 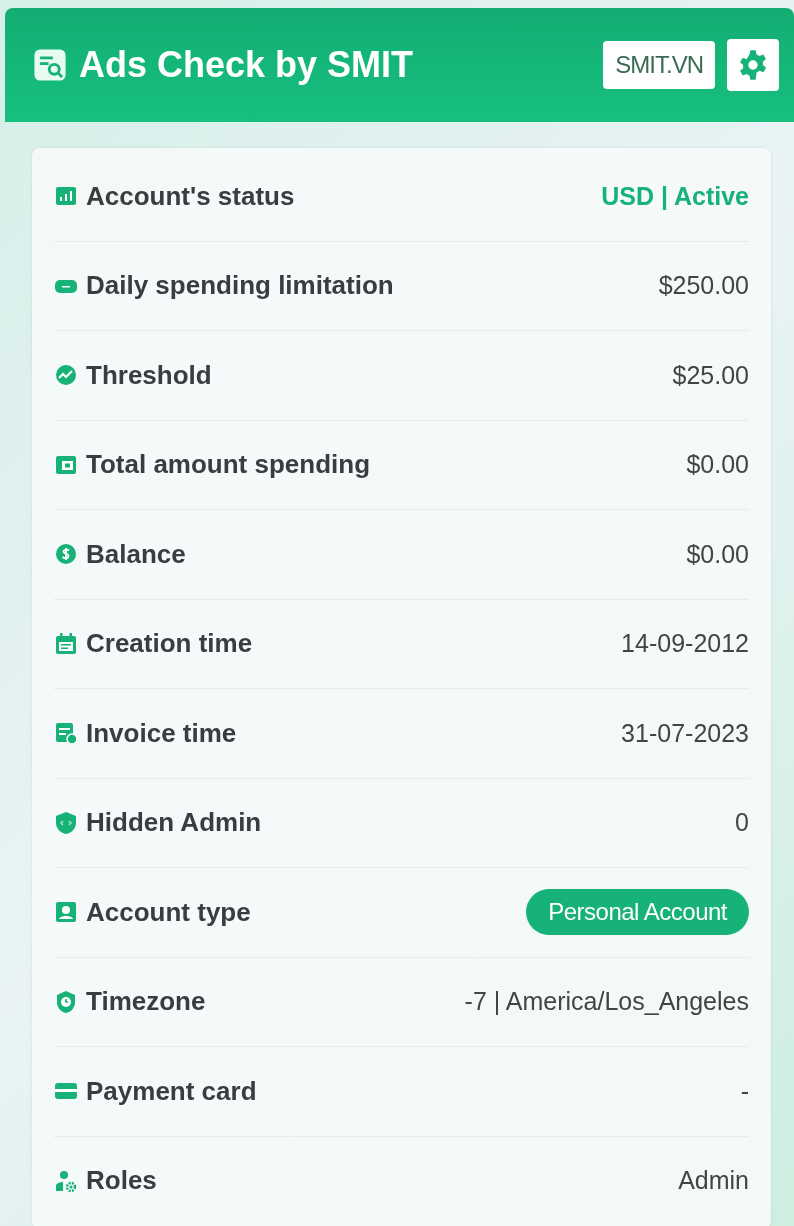 I want to click on field-value: -7 | America/Los_Angeles, so click(x=606, y=1002).